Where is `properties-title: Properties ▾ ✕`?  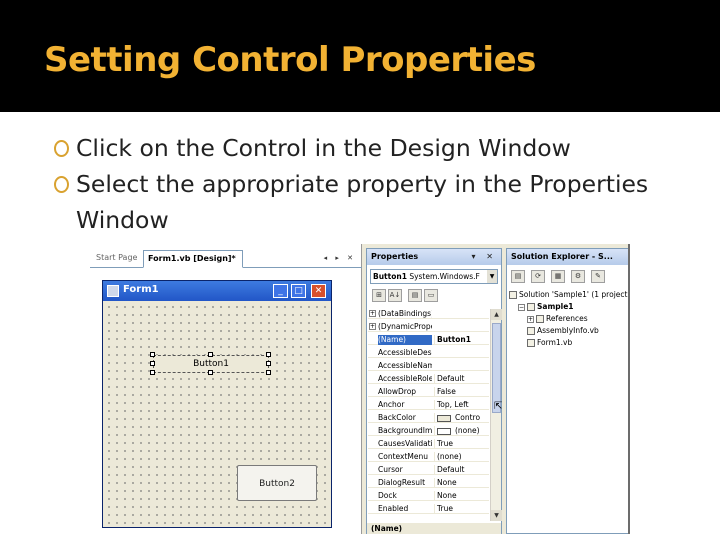 properties-title: Properties ▾ ✕ is located at coordinates (434, 257).